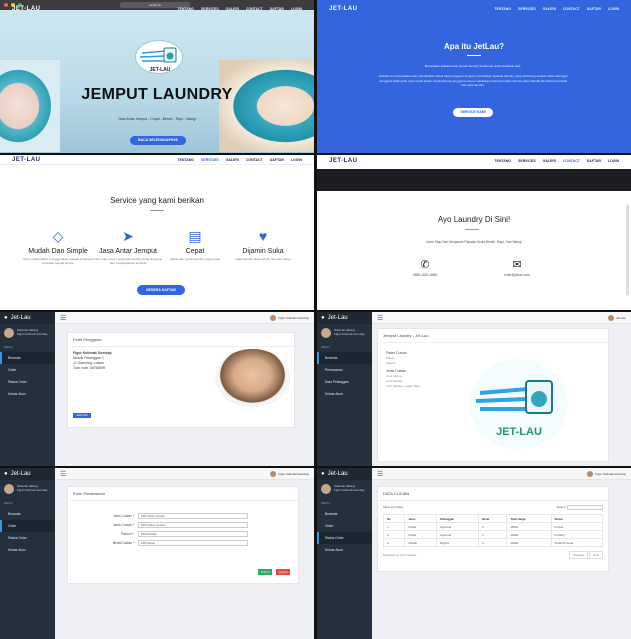  What do you see at coordinates (517, 275) in the screenshot?
I see `email-address: order@jetlau.com` at bounding box center [517, 275].